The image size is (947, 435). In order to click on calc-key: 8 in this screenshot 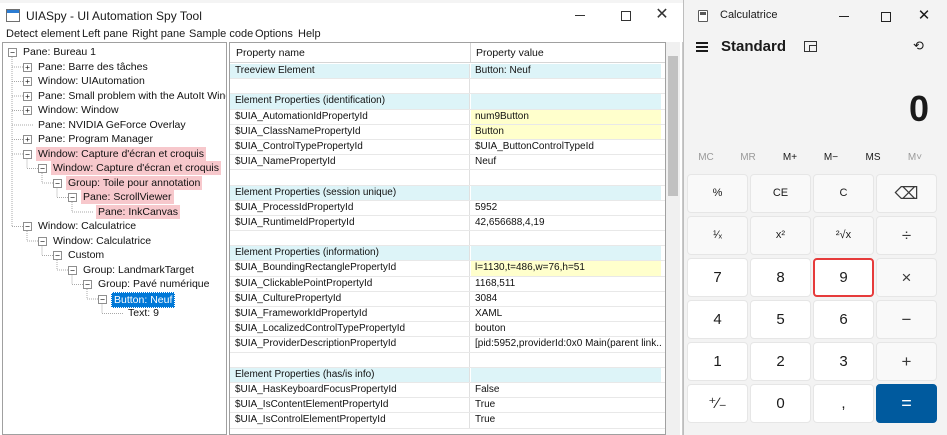, I will do `click(780, 277)`.